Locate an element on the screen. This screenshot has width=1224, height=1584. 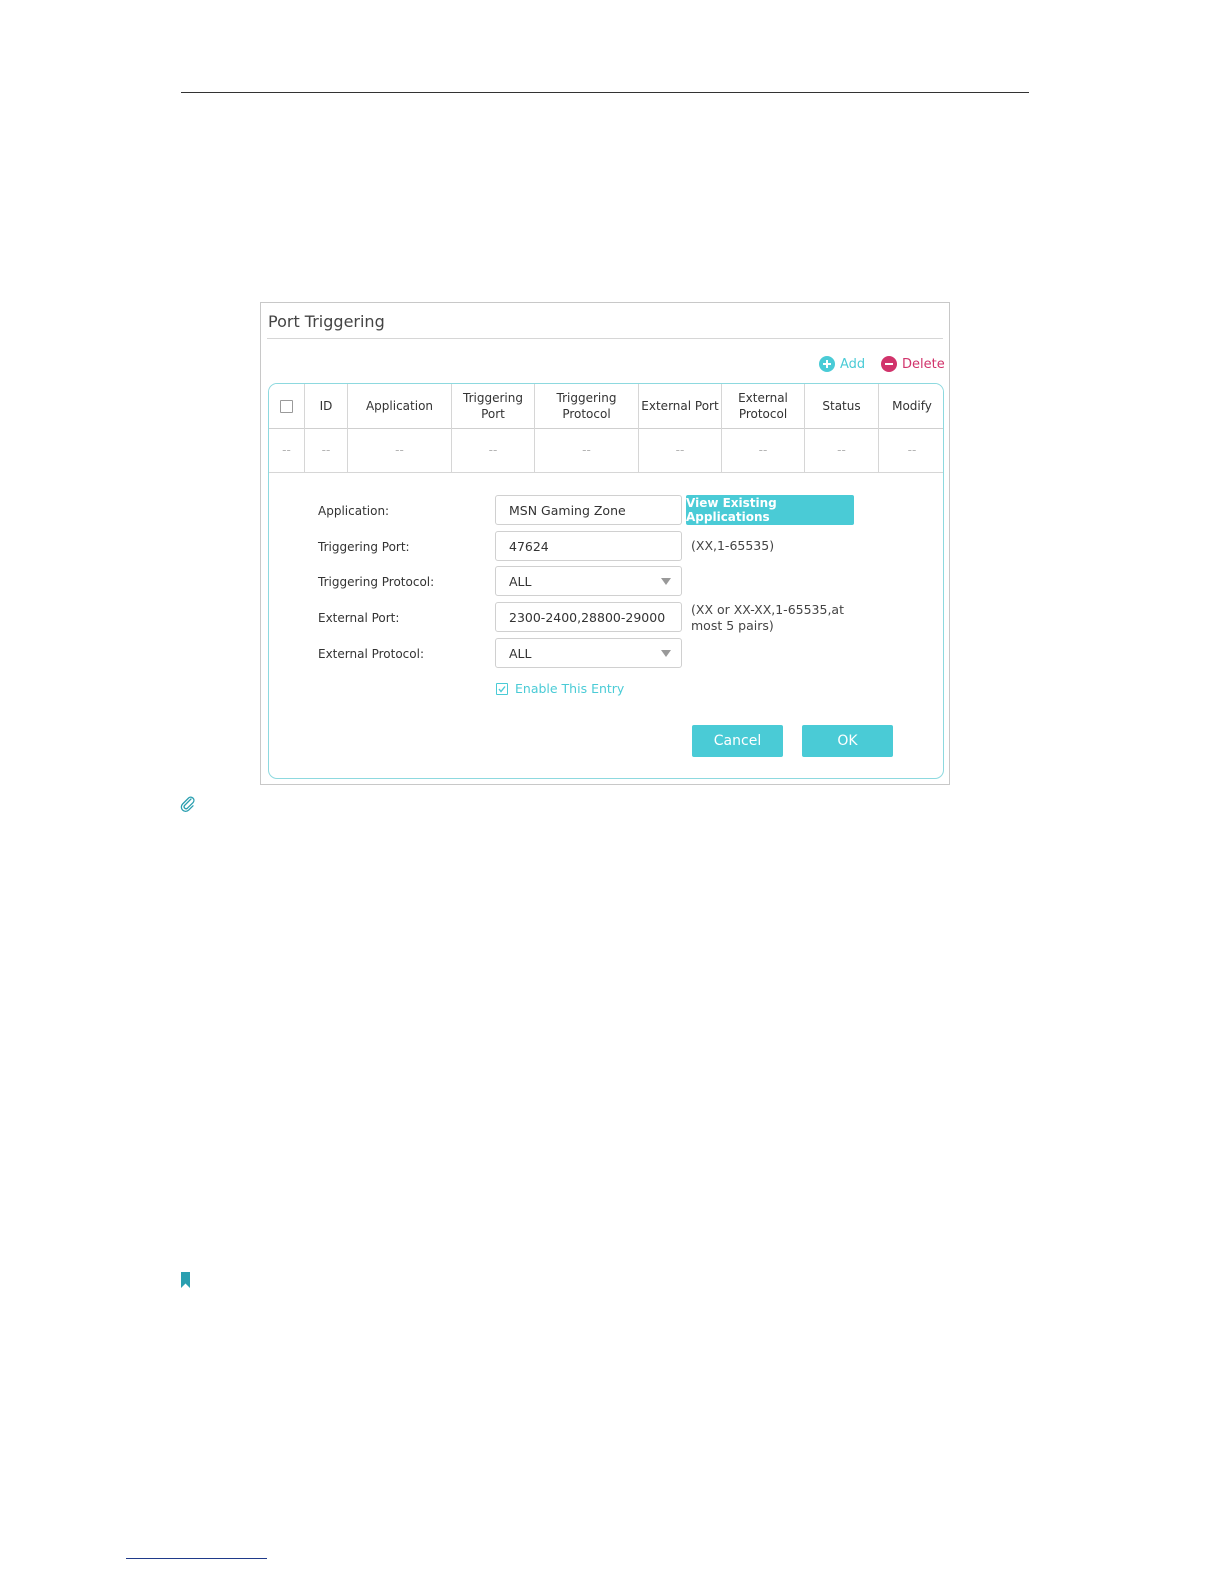
triggering-port-input: 47624 is located at coordinates (588, 546).